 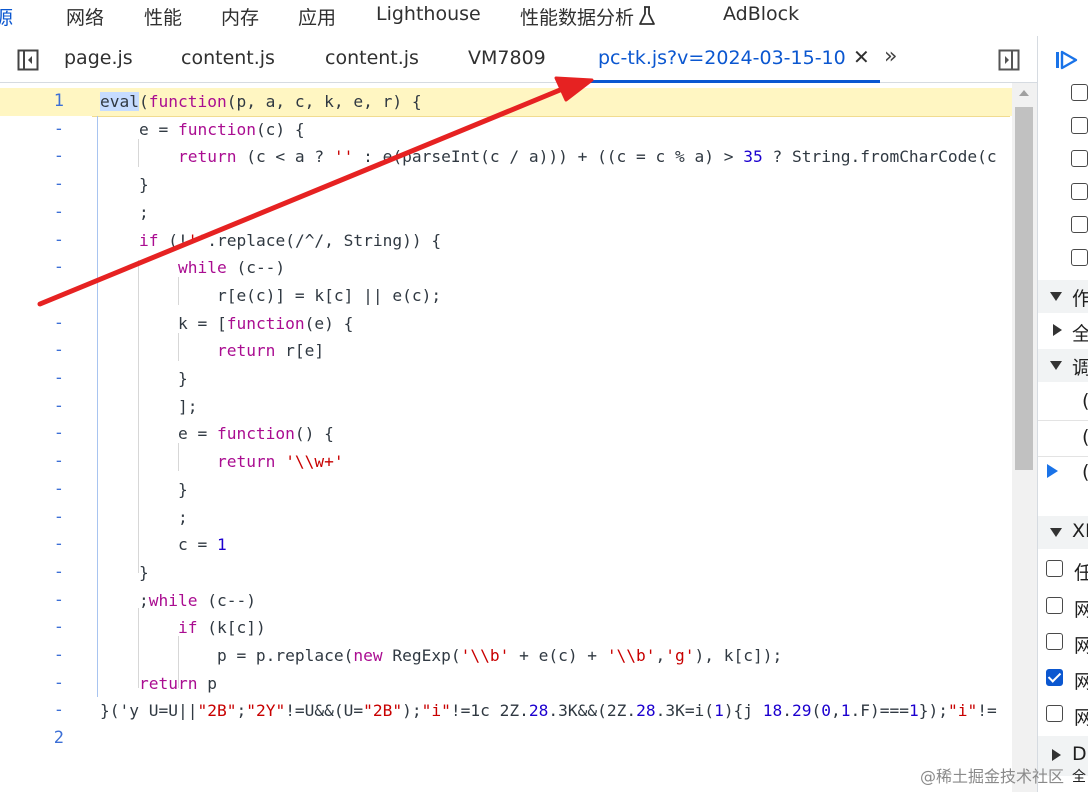 I want to click on section-label: XI, so click(x=1080, y=531).